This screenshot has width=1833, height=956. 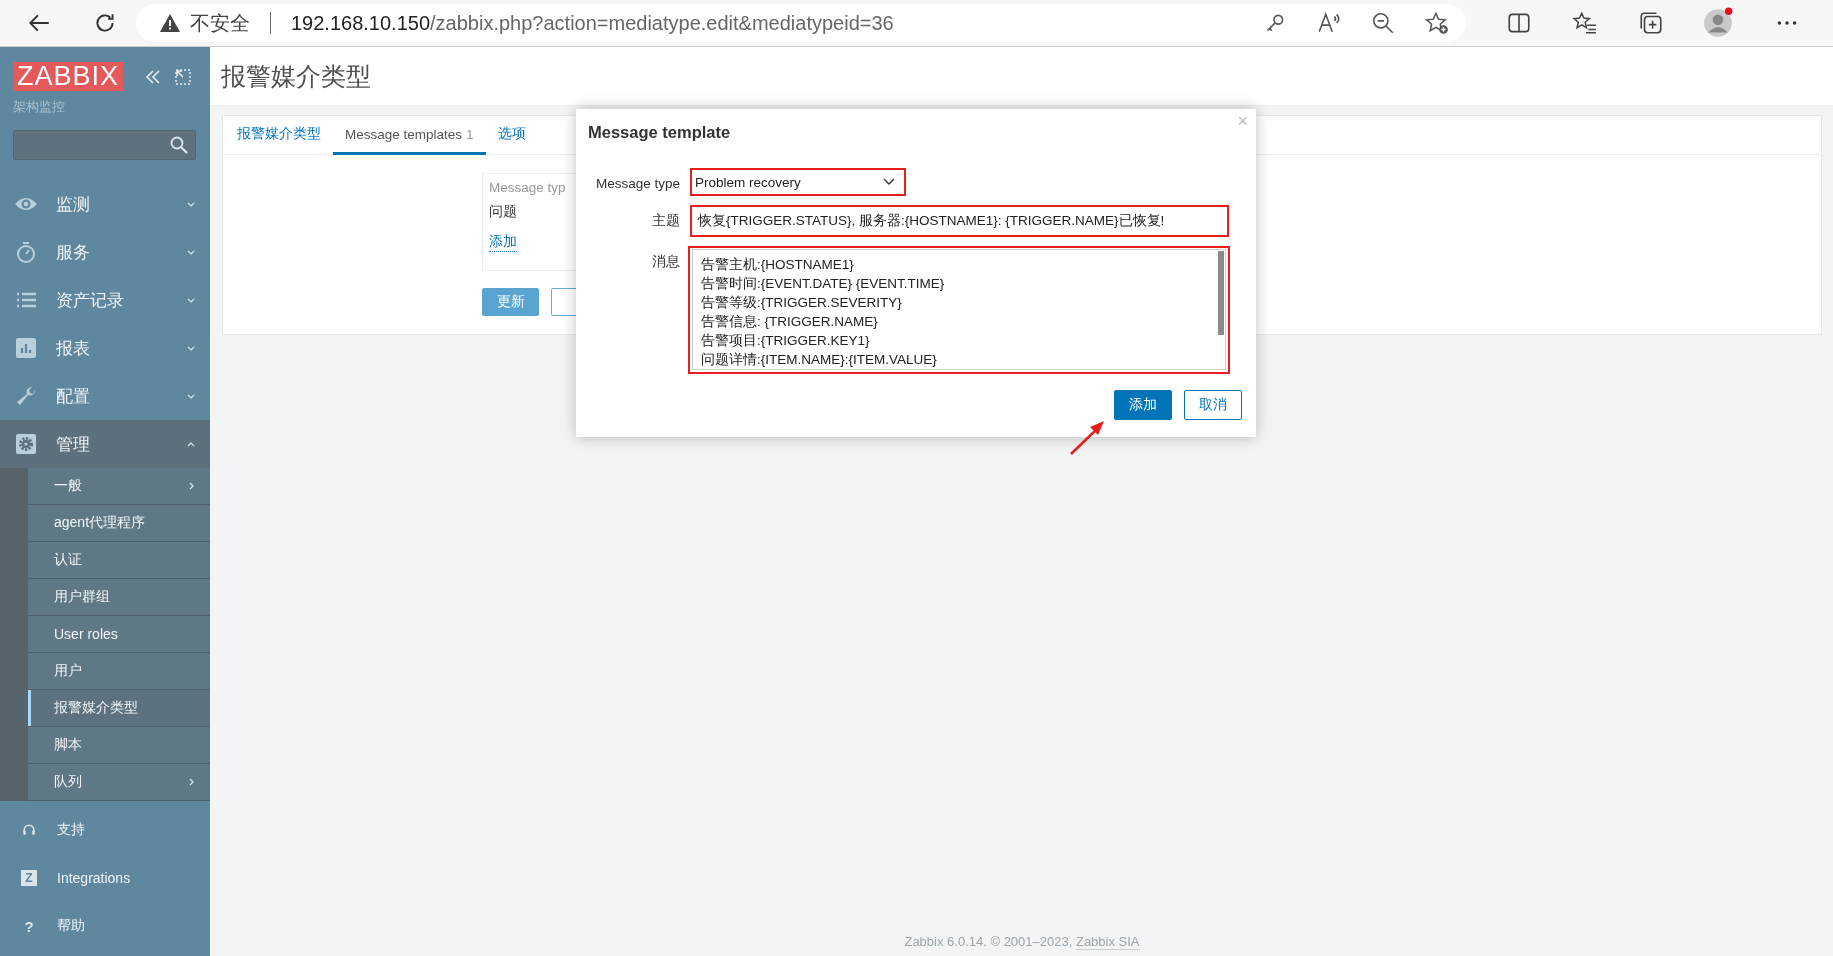 What do you see at coordinates (105, 252) in the screenshot?
I see `menu-item: 服务` at bounding box center [105, 252].